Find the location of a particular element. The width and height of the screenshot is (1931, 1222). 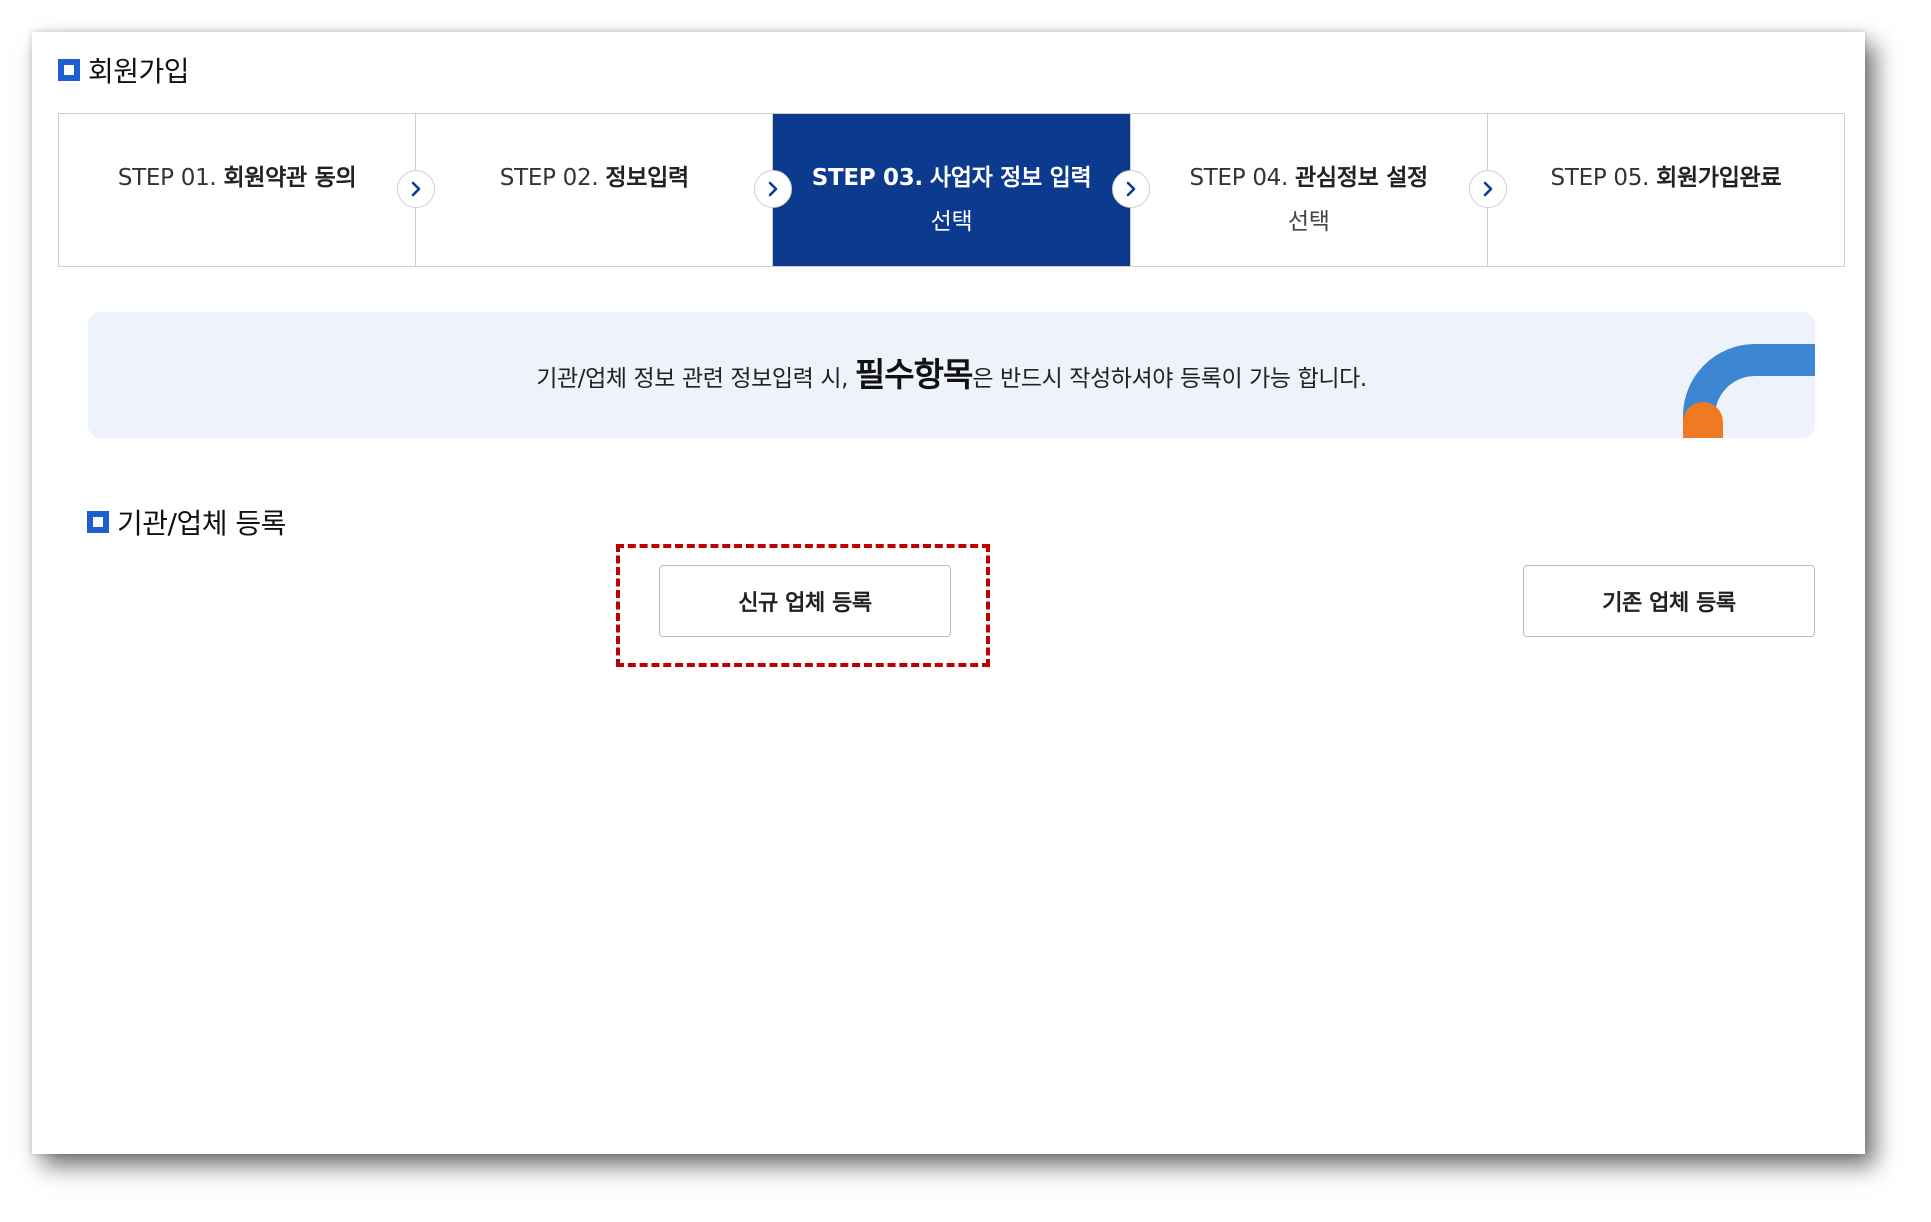

step-2: STEP 02. 정보입력 is located at coordinates (604, 190).